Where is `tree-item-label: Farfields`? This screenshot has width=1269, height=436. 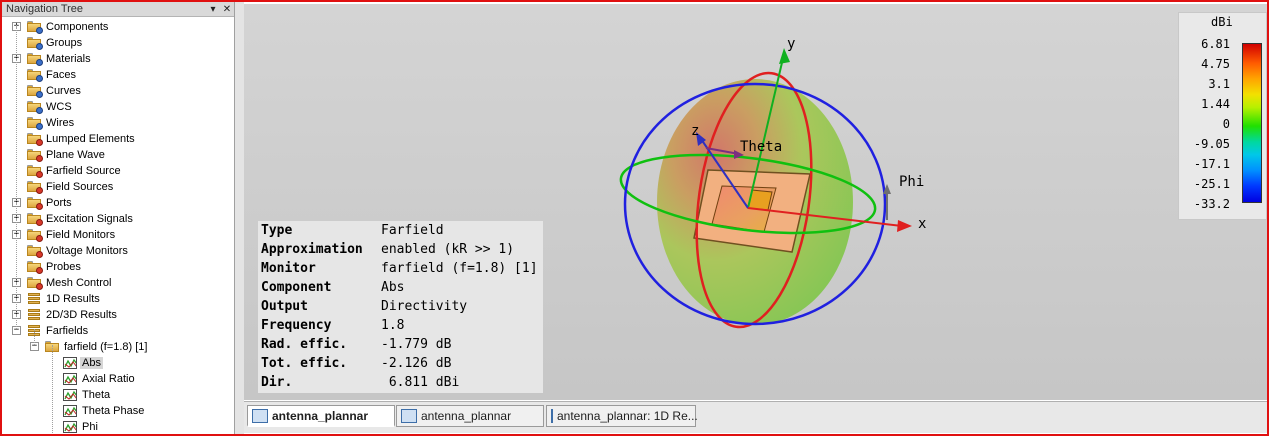
tree-item-label: Farfields is located at coordinates (67, 331).